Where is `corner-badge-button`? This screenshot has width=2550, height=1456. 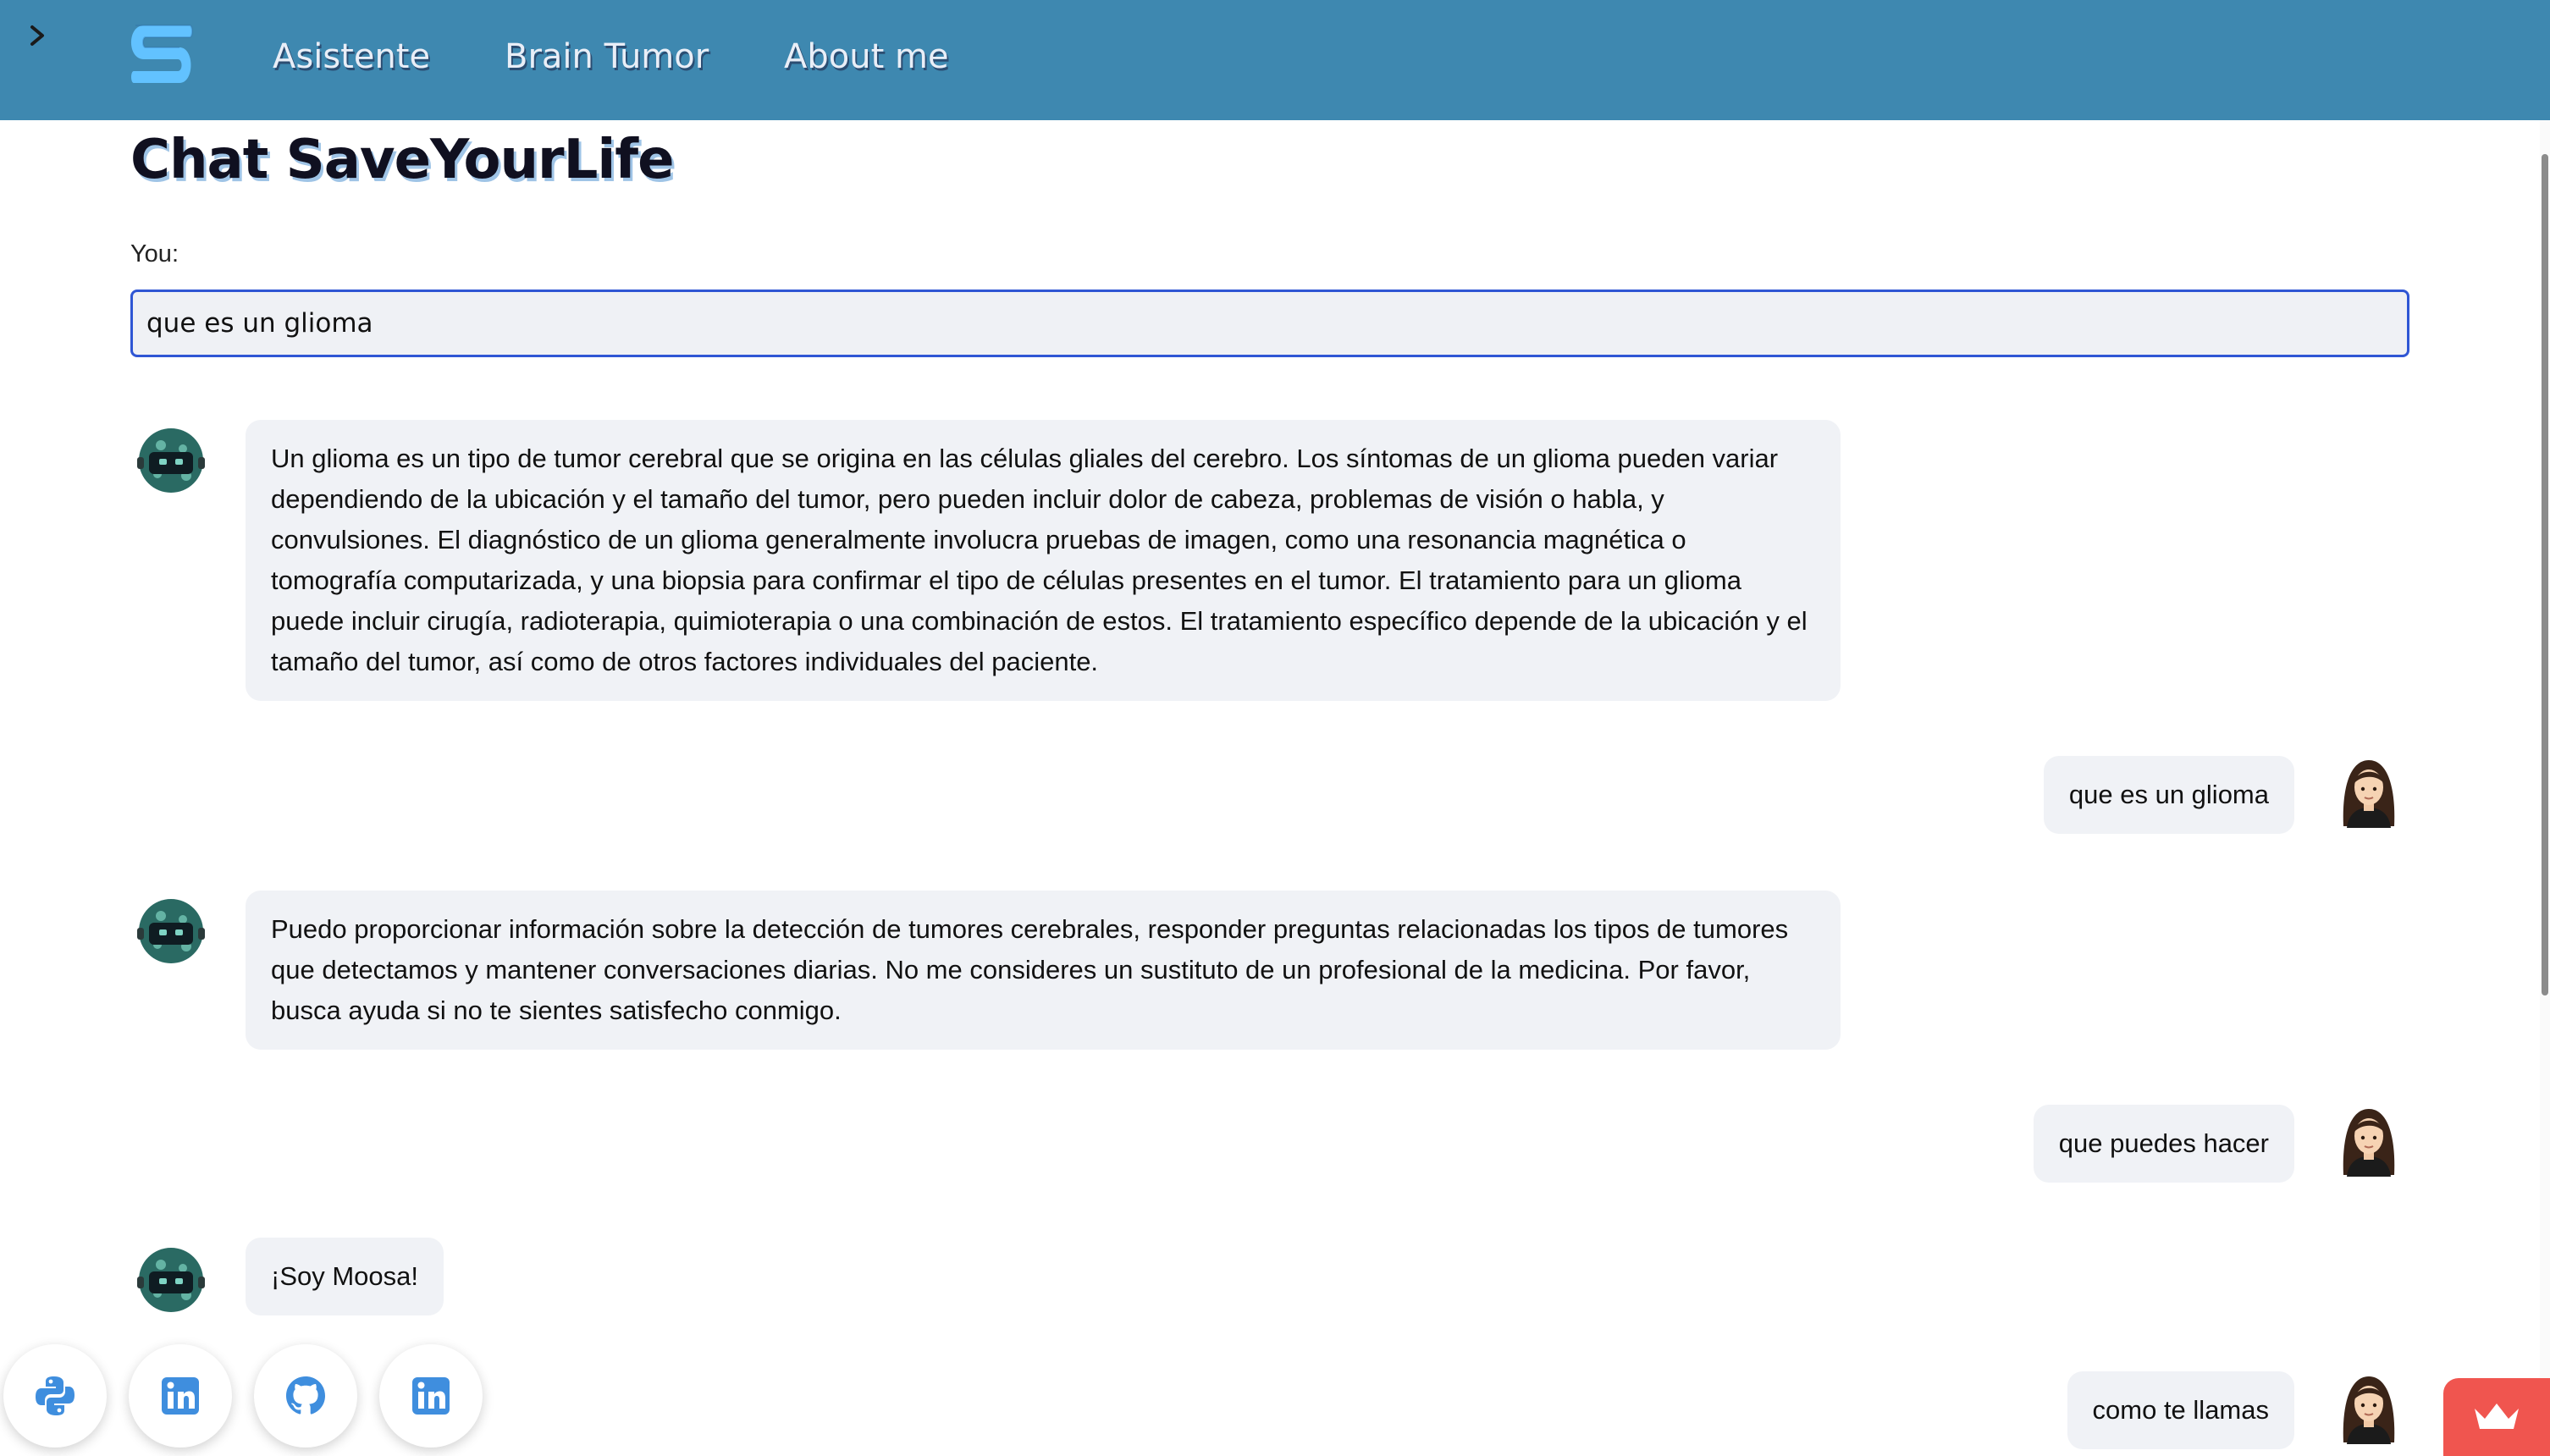 corner-badge-button is located at coordinates (2496, 1417).